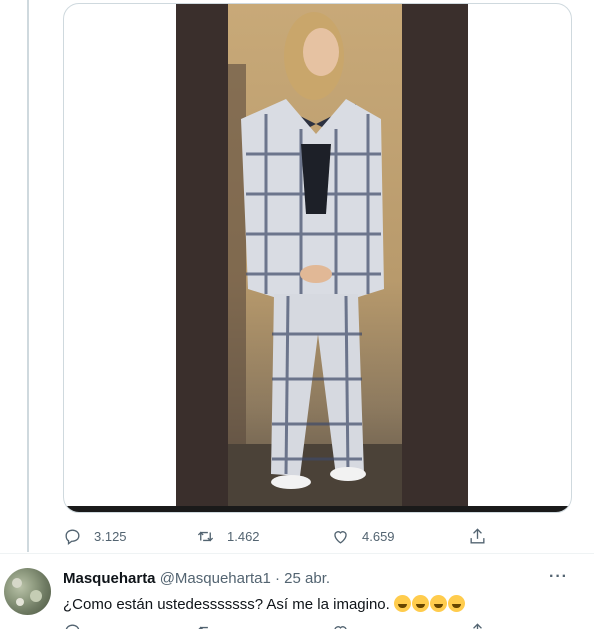 The width and height of the screenshot is (594, 629). What do you see at coordinates (109, 578) in the screenshot?
I see `display-name: Masqueharta` at bounding box center [109, 578].